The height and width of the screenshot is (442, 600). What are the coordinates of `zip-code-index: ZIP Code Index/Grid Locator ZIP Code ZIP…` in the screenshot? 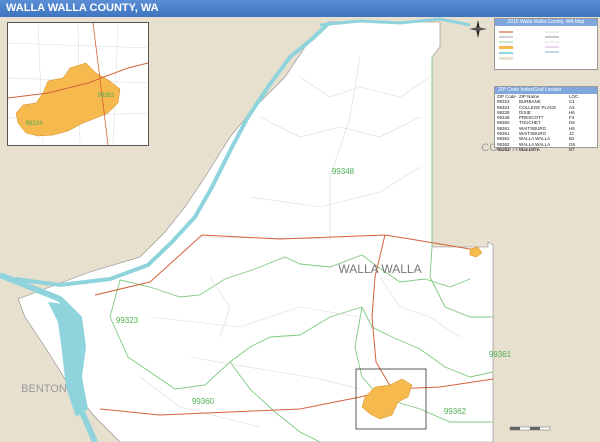 It's located at (546, 119).